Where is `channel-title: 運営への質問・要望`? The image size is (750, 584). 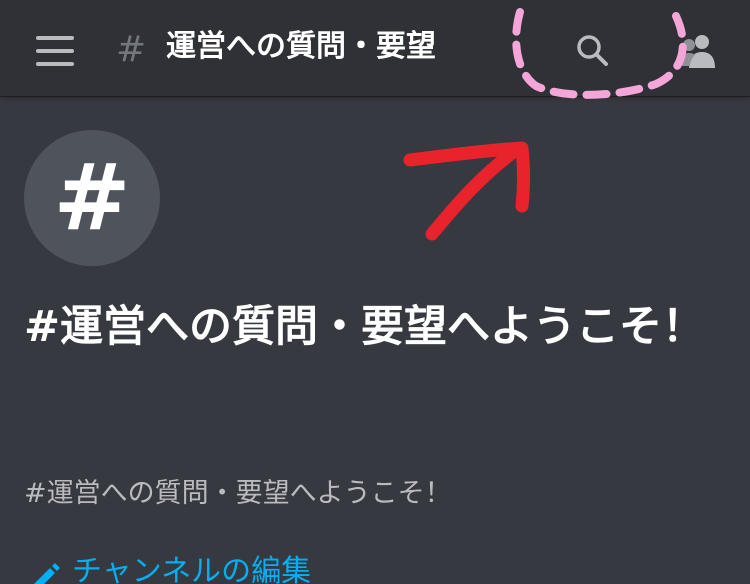
channel-title: 運営への質問・要望 is located at coordinates (301, 46).